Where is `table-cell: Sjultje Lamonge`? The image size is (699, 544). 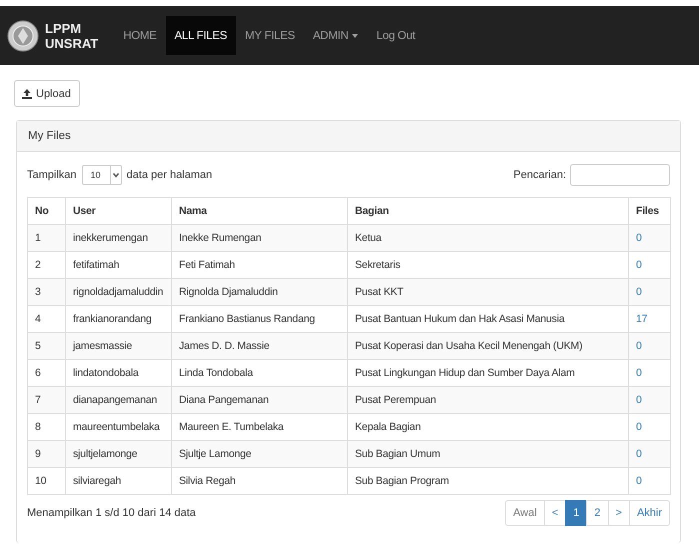
table-cell: Sjultje Lamonge is located at coordinates (260, 454).